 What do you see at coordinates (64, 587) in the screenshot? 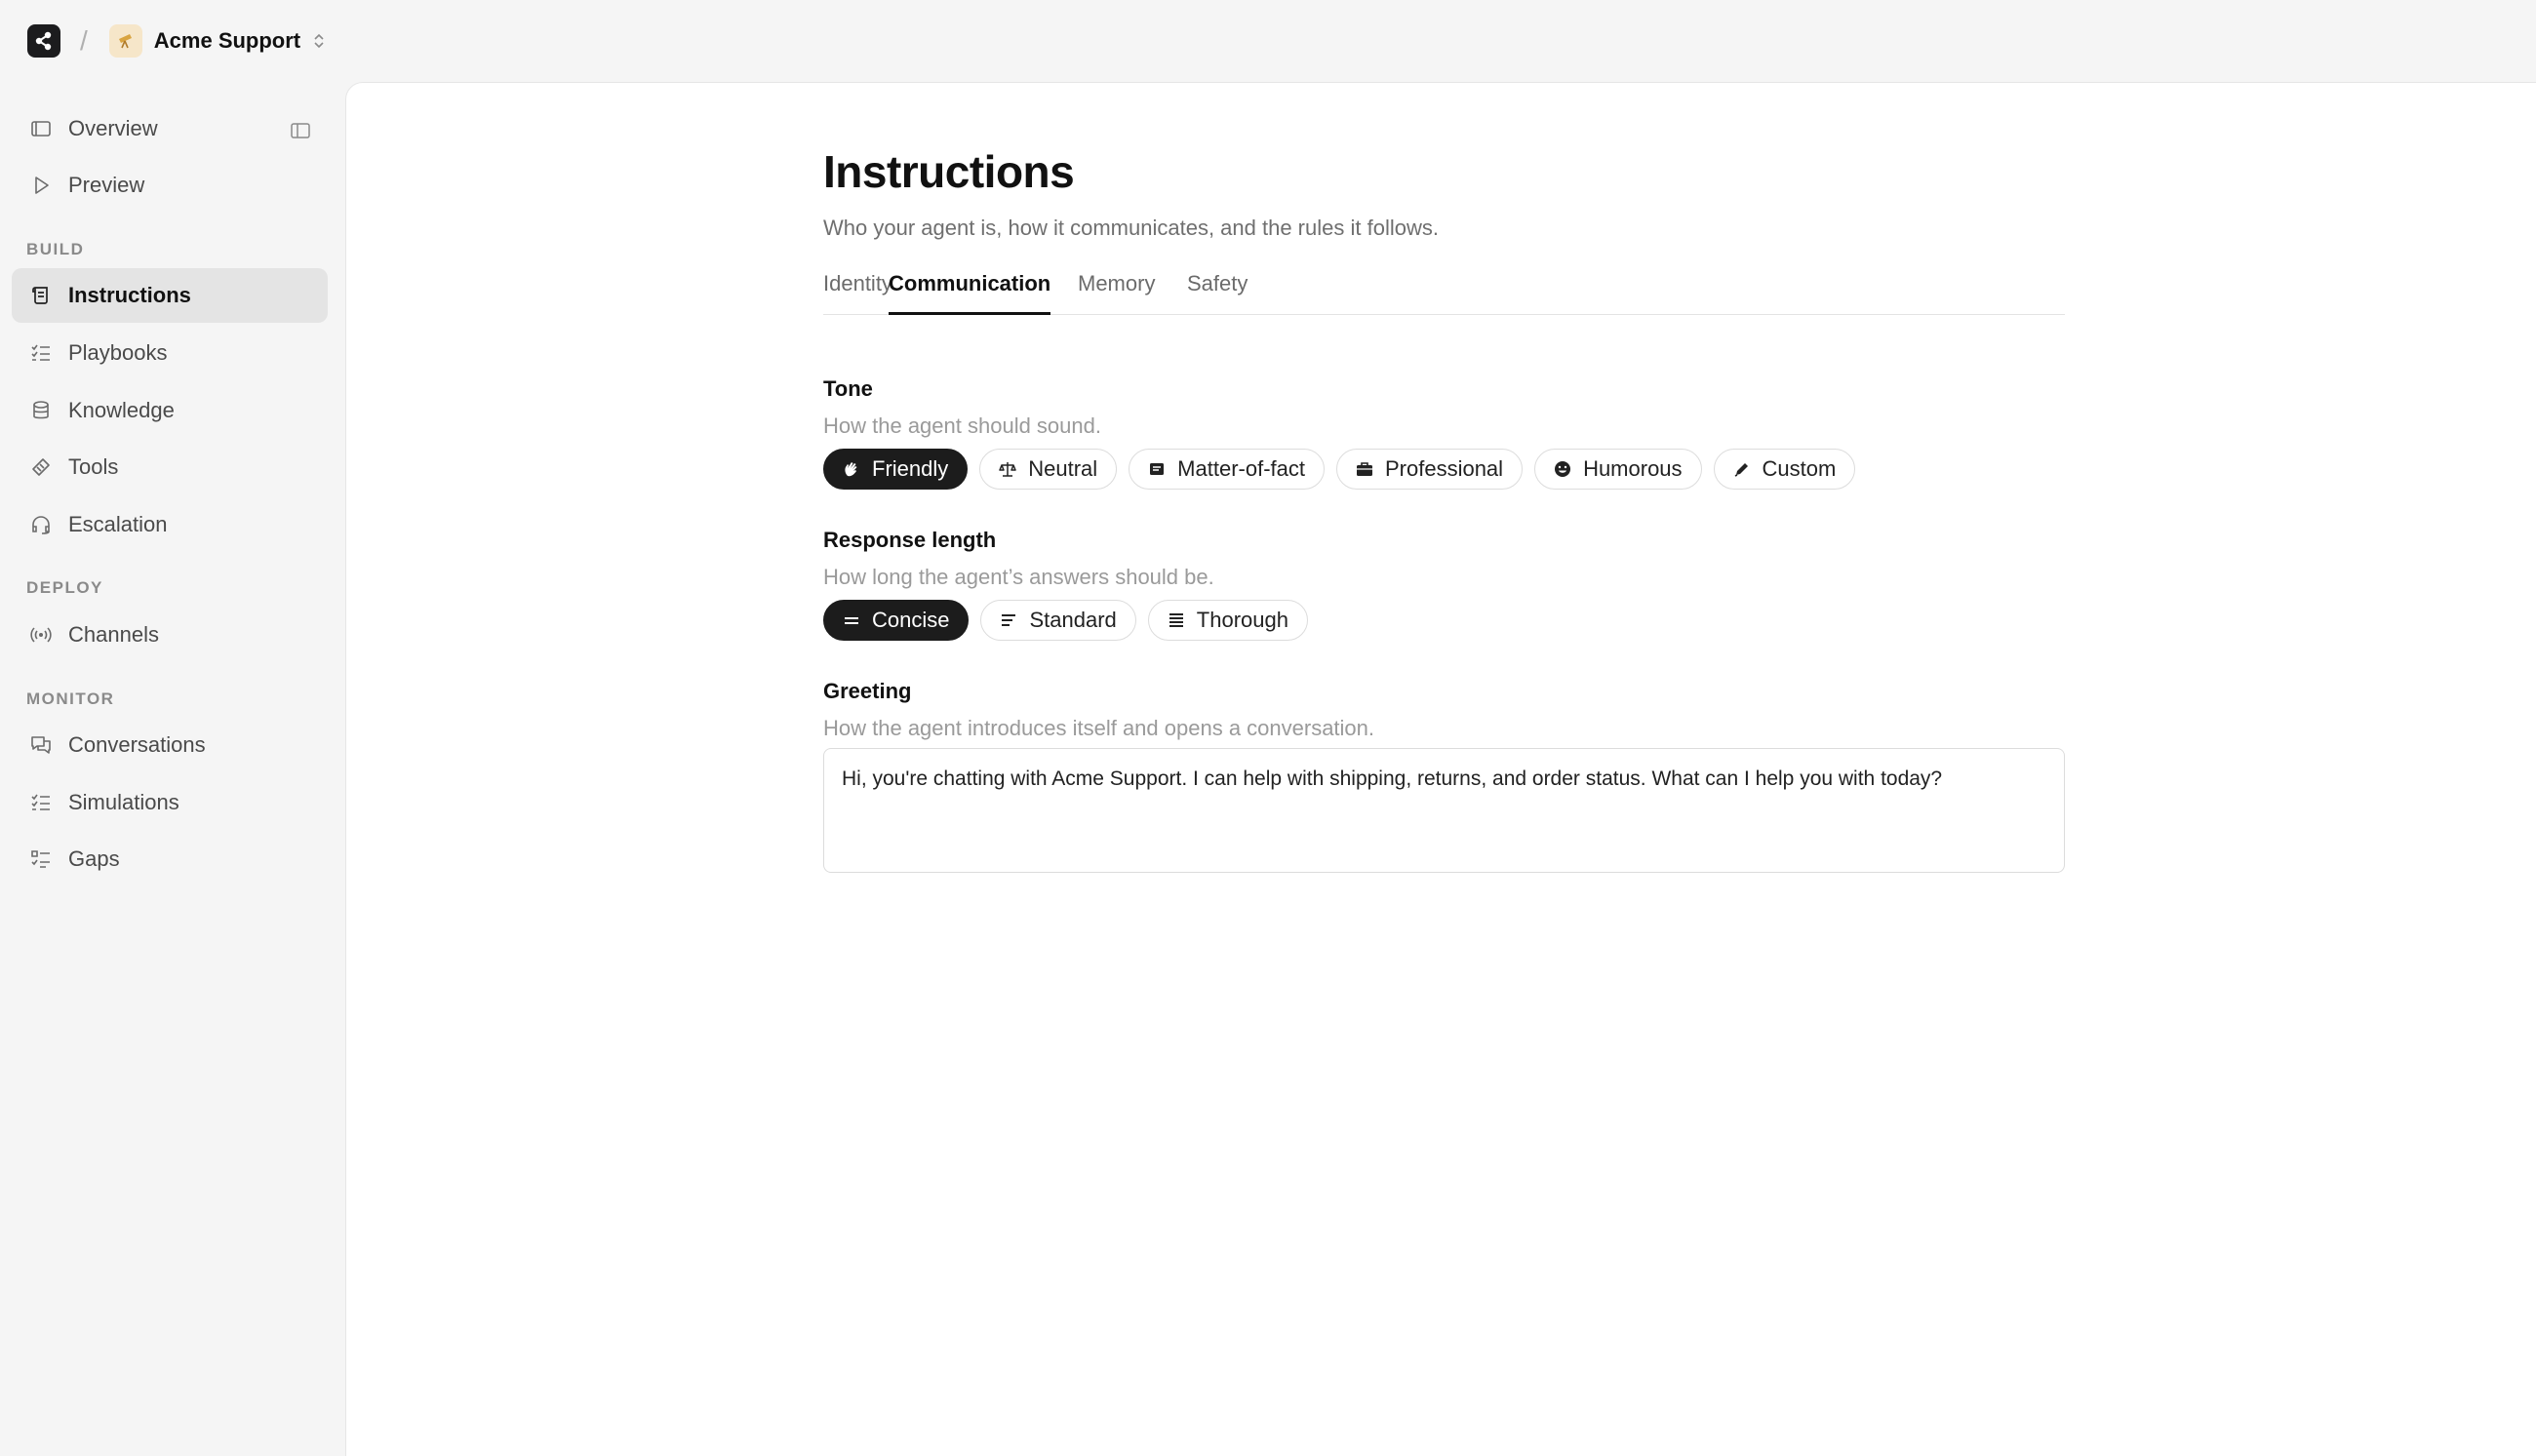
I see `section-label-deploy: DEPLOY` at bounding box center [64, 587].